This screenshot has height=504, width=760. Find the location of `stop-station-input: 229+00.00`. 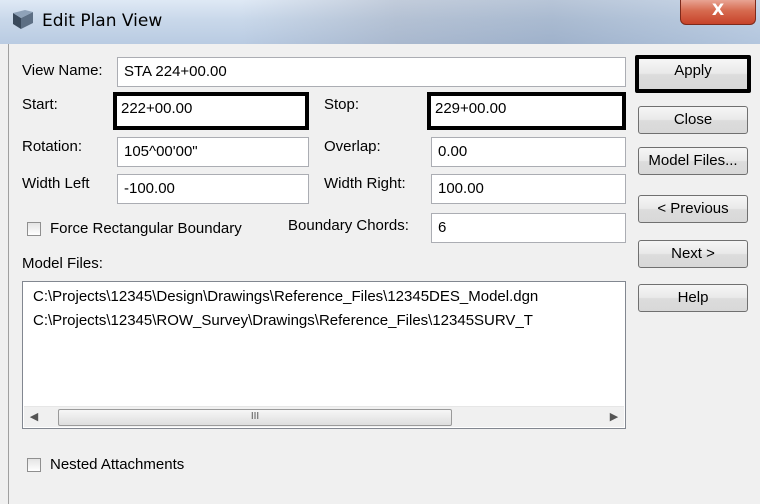

stop-station-input: 229+00.00 is located at coordinates (526, 111).